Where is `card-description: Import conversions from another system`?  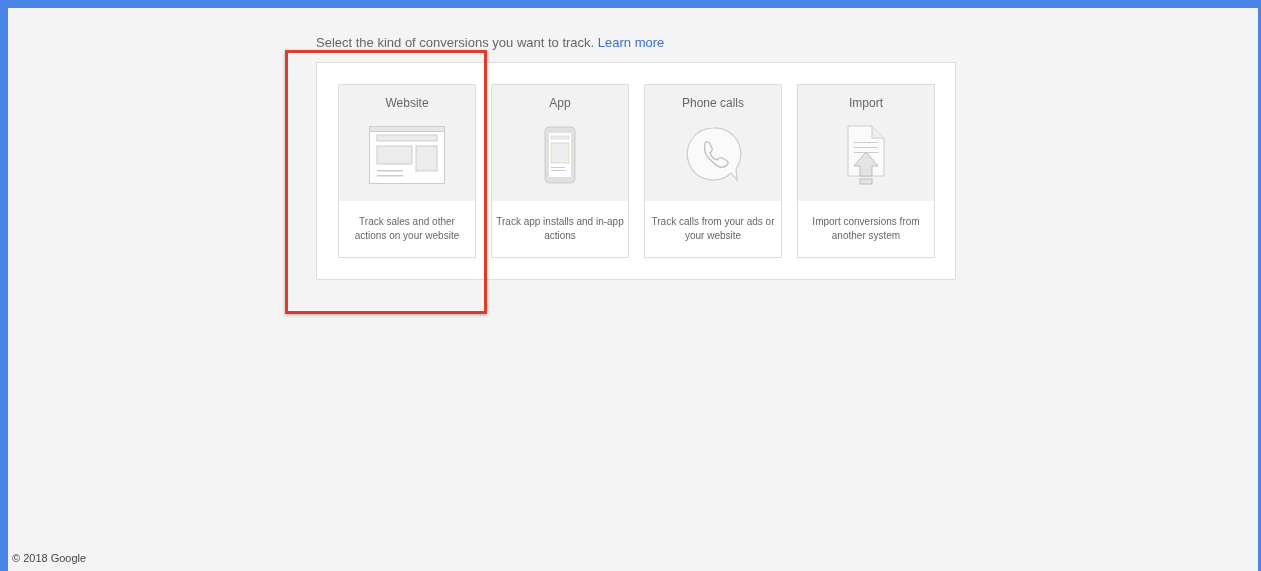 card-description: Import conversions from another system is located at coordinates (866, 229).